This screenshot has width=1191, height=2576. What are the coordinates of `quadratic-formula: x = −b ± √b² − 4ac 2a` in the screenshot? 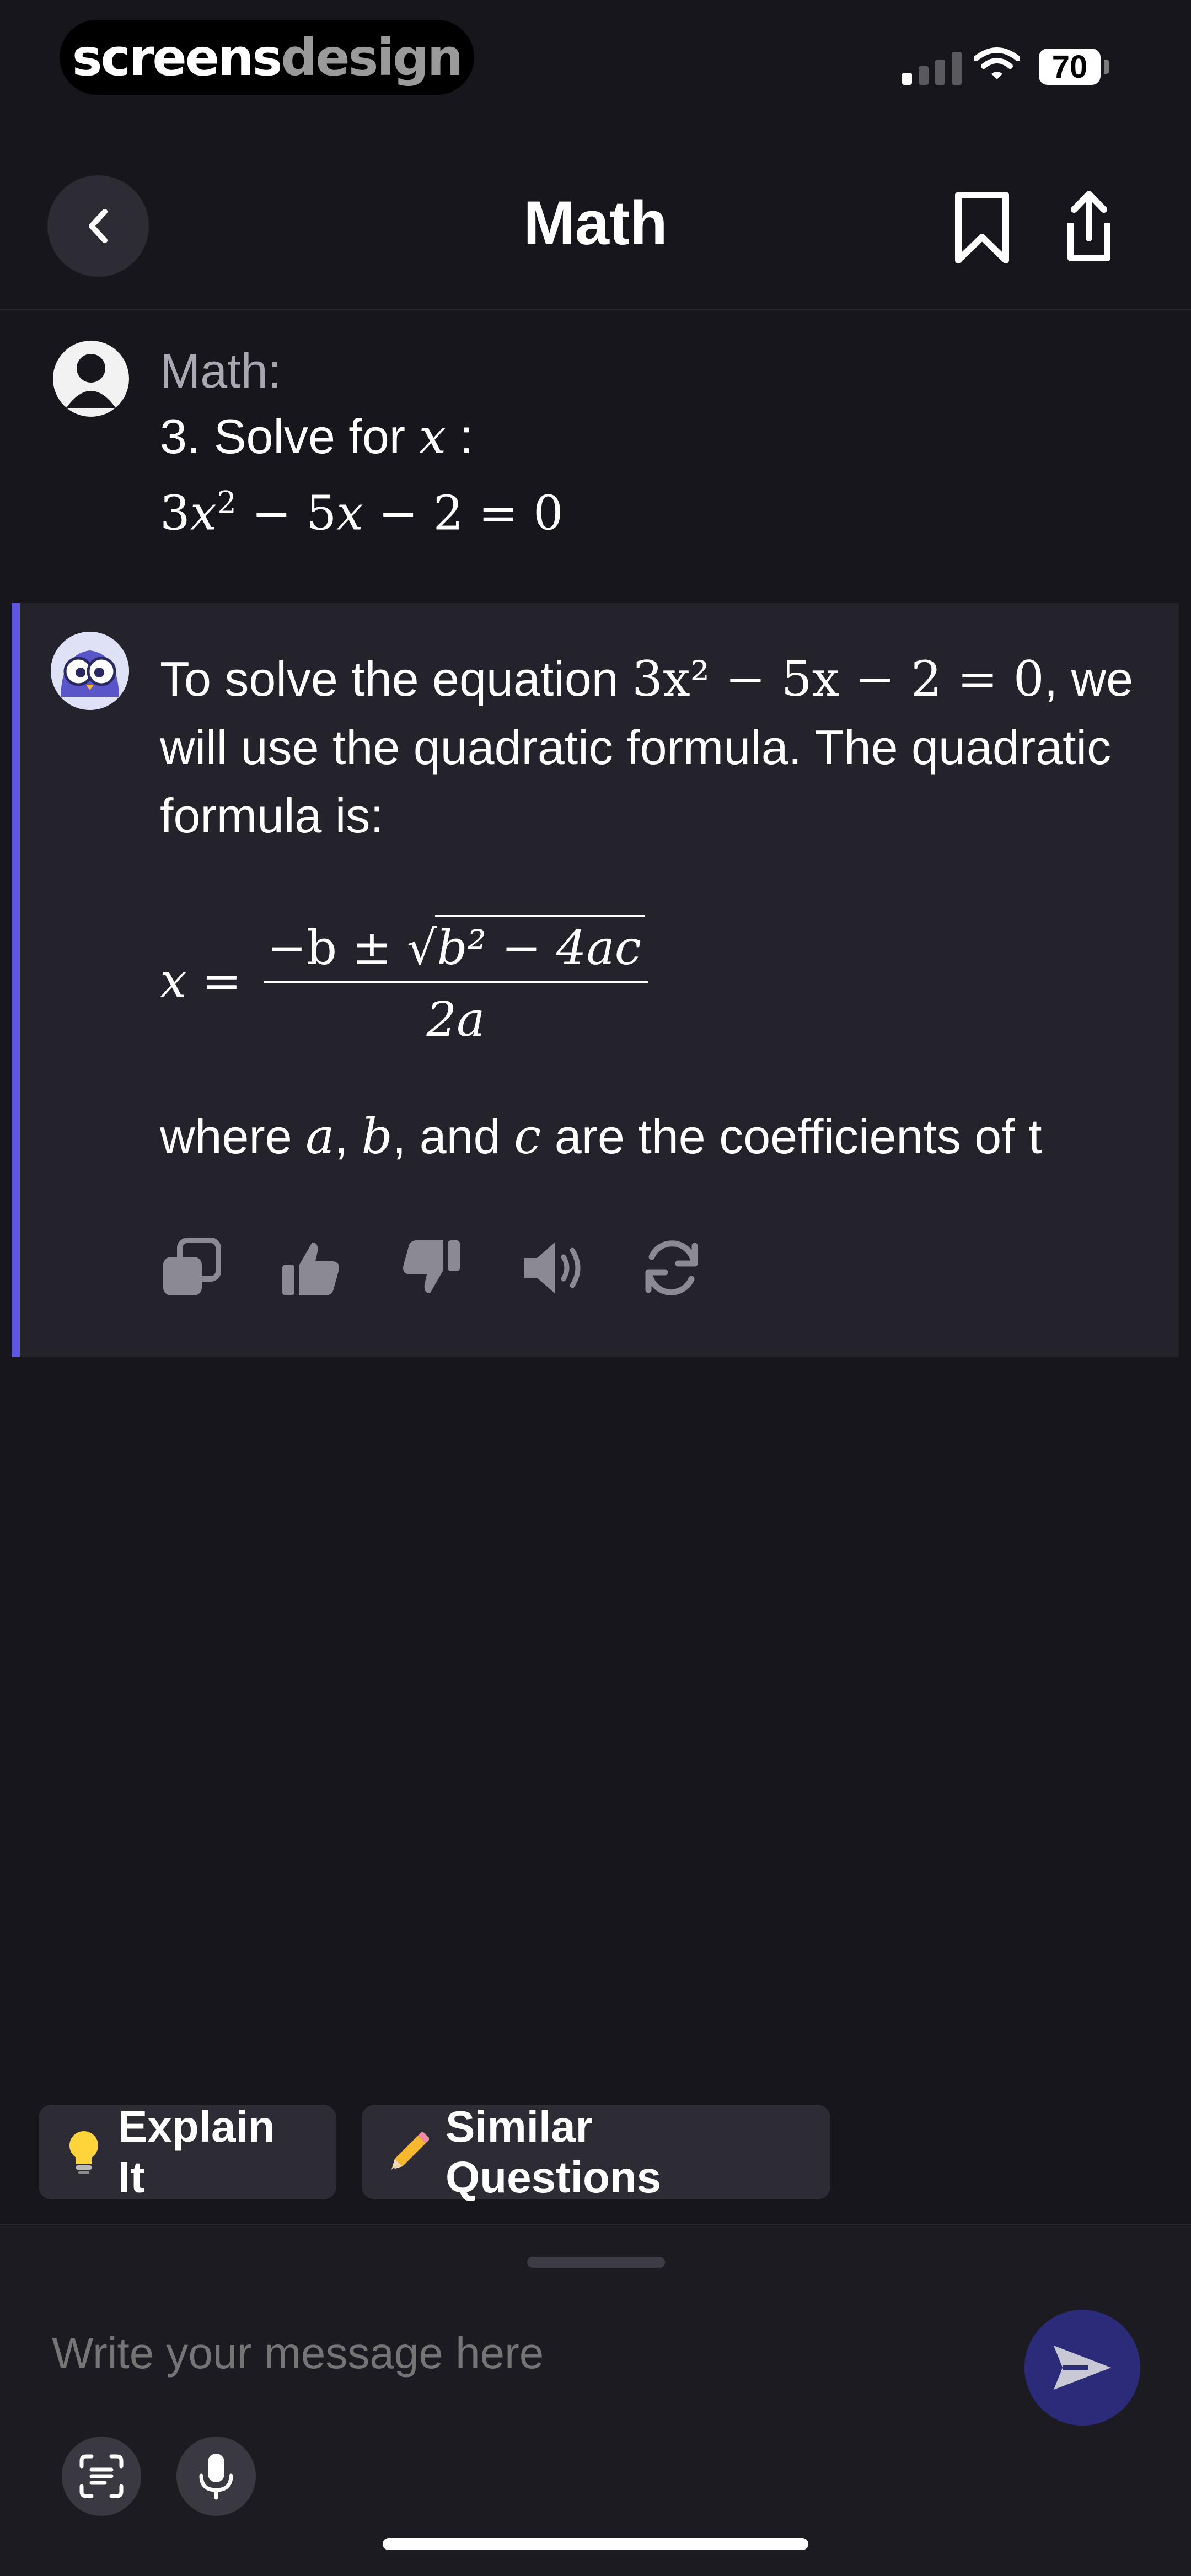 It's located at (404, 981).